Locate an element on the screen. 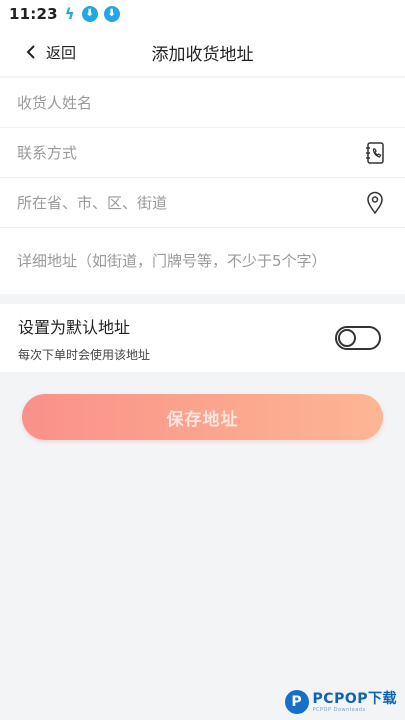 This screenshot has width=405, height=720. default-address-texts: 设置为默认地址 每次下单时会使用该地址 is located at coordinates (84, 338).